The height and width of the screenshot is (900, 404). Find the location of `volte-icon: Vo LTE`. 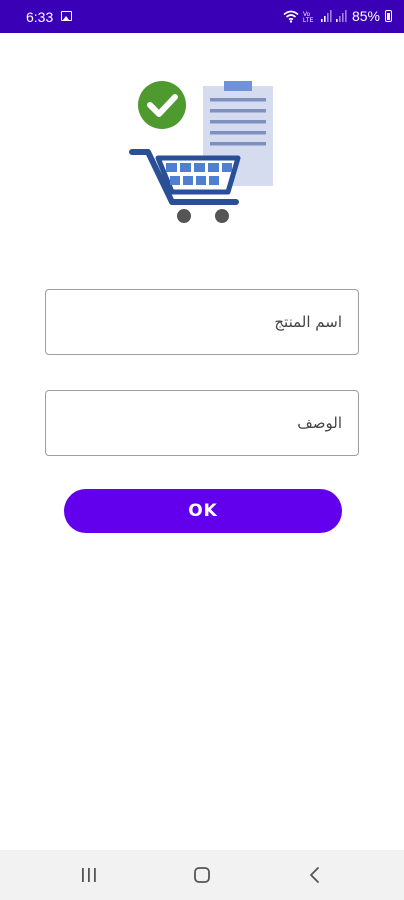

volte-icon: Vo LTE is located at coordinates (308, 17).